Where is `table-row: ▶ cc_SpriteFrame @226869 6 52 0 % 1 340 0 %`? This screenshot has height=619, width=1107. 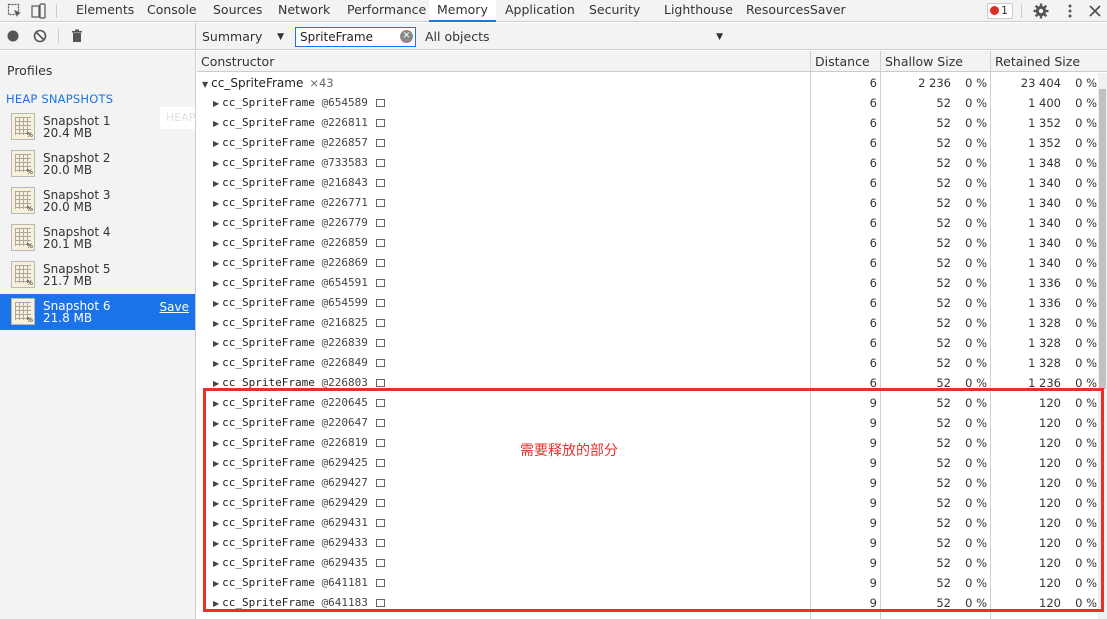 table-row: ▶ cc_SpriteFrame @226869 6 52 0 % 1 340 0 % is located at coordinates (647, 263).